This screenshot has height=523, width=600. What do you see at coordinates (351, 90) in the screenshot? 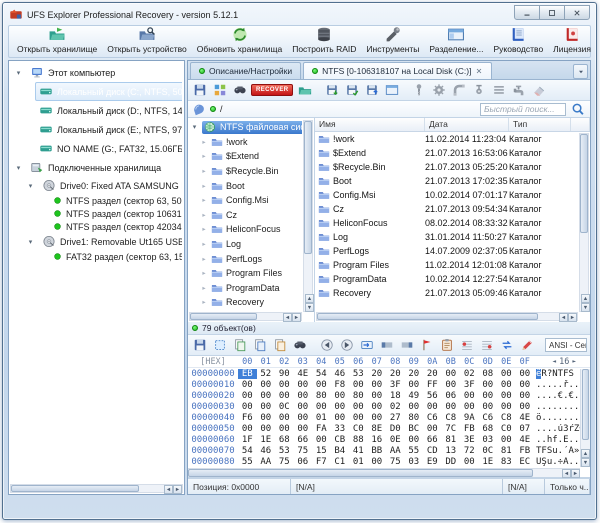
I see `disk-ok-button` at bounding box center [351, 90].